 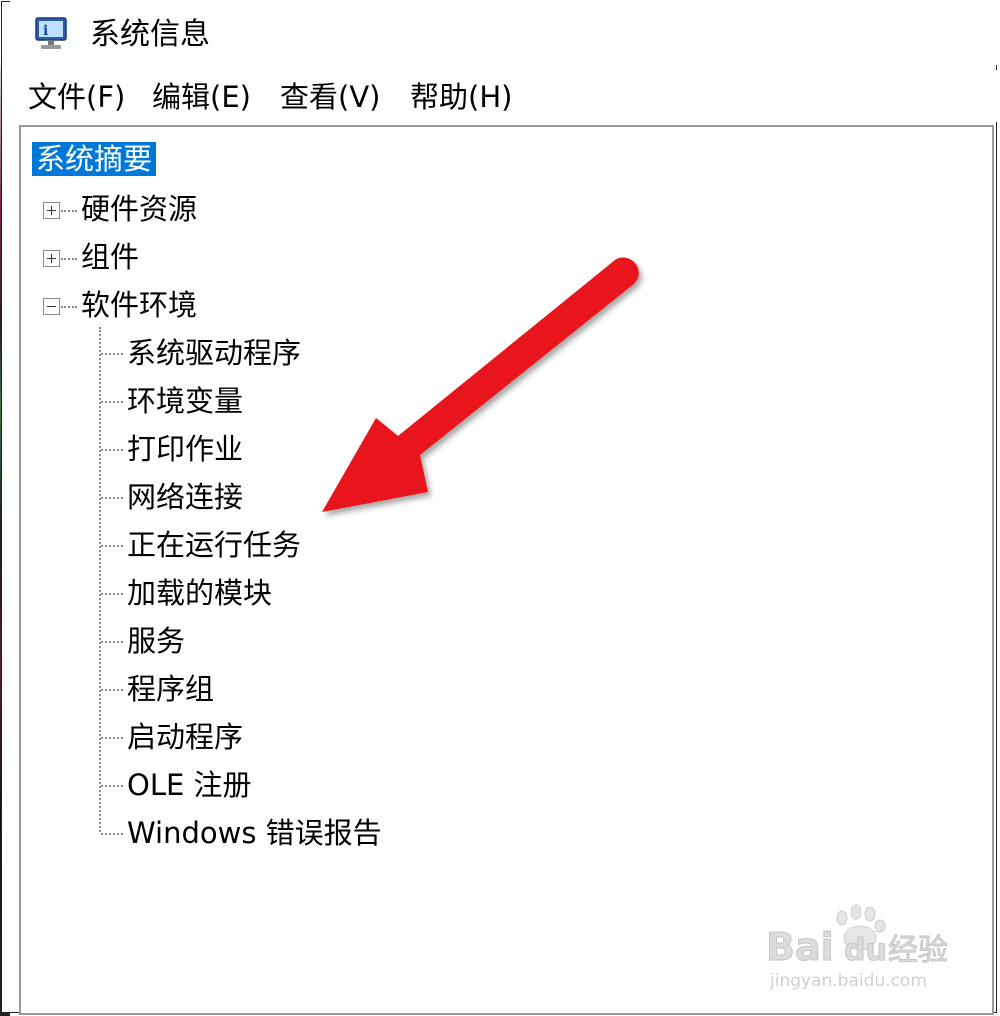 What do you see at coordinates (51, 306) in the screenshot?
I see `collapse-minus-icon` at bounding box center [51, 306].